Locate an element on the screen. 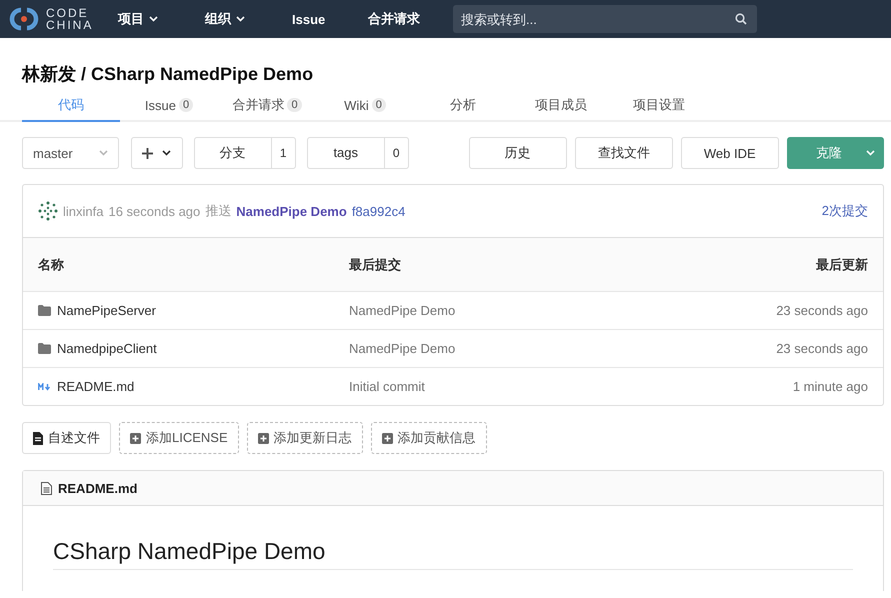 This screenshot has height=598, width=891. nav-item: Issue is located at coordinates (330, 19).